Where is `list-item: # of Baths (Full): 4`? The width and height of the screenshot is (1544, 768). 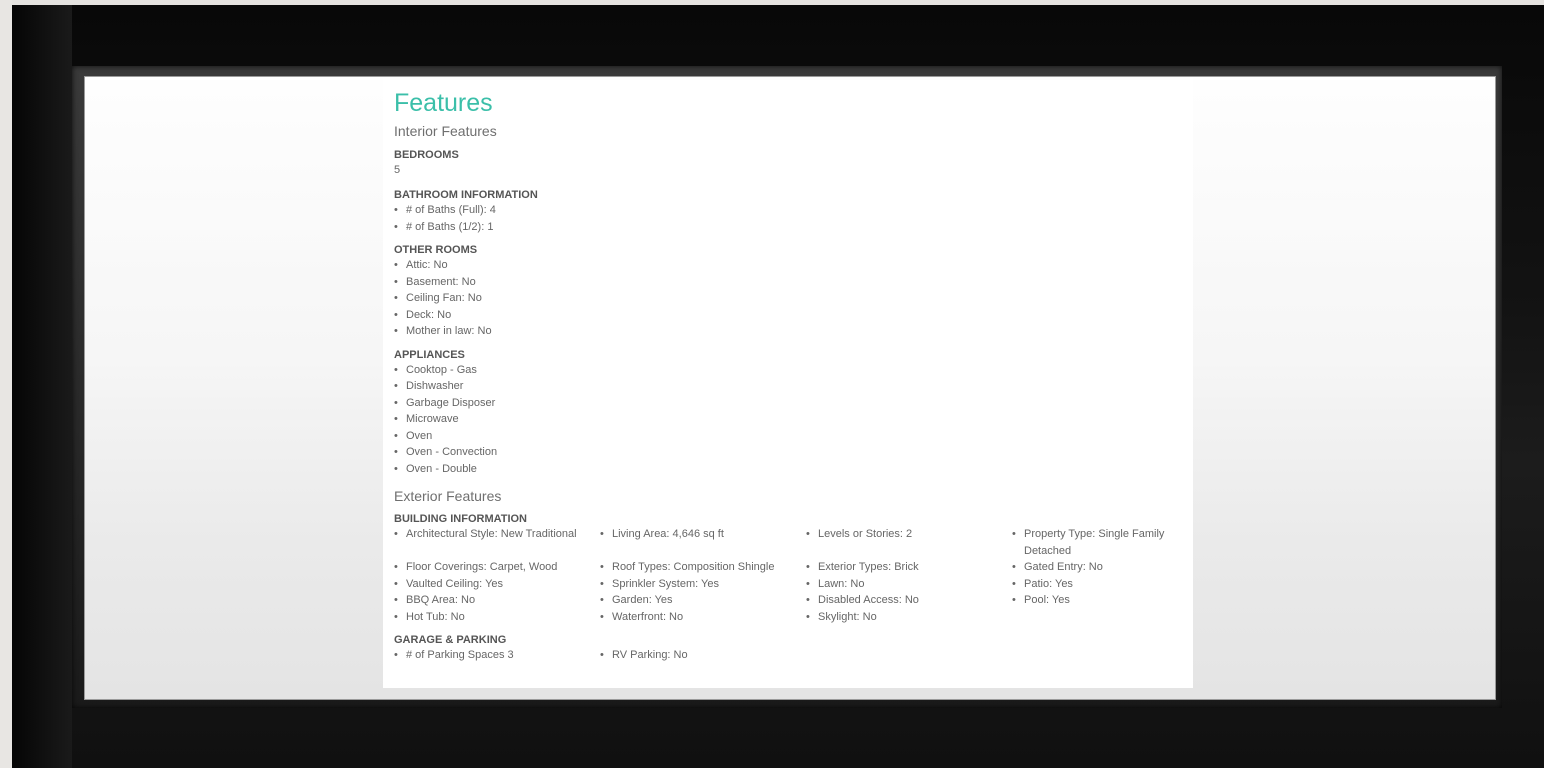 list-item: # of Baths (Full): 4 is located at coordinates (789, 210).